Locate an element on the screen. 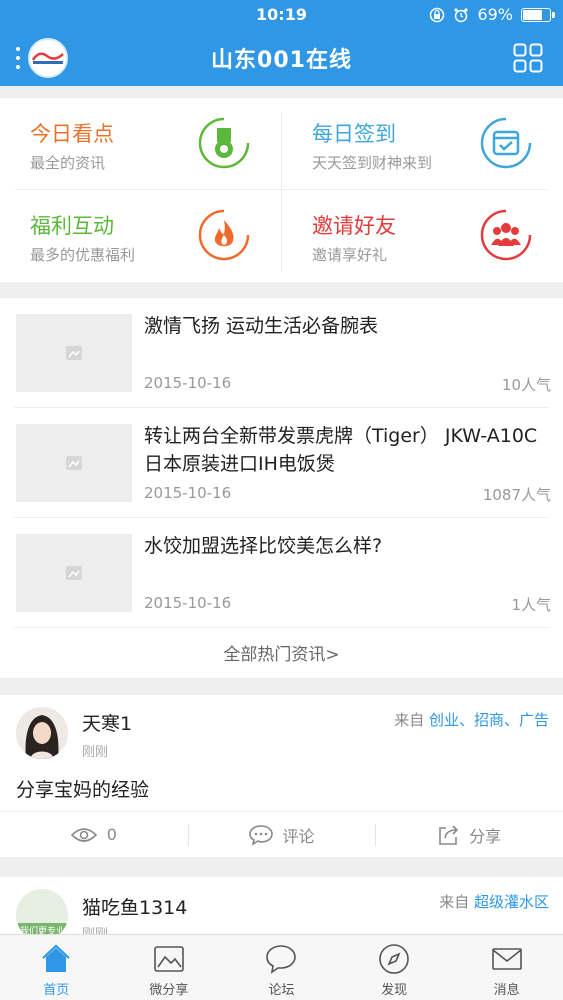 This screenshot has width=563, height=1000. nav-bar: 山东001在线 is located at coordinates (281, 58).